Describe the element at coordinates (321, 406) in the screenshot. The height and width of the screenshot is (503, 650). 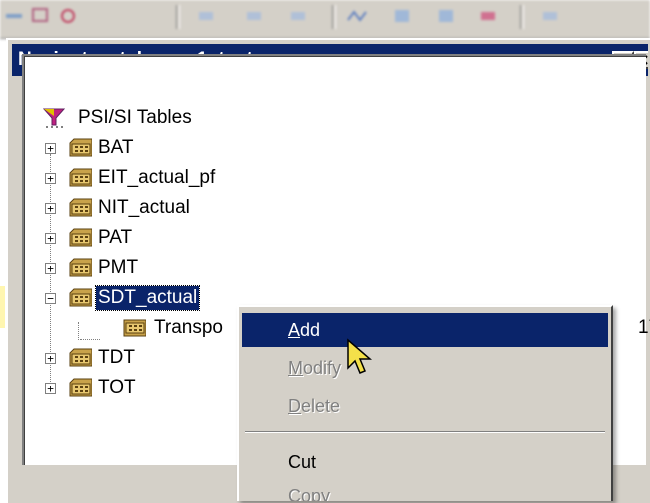
I see `menu-item-label-rest: elete` at that location.